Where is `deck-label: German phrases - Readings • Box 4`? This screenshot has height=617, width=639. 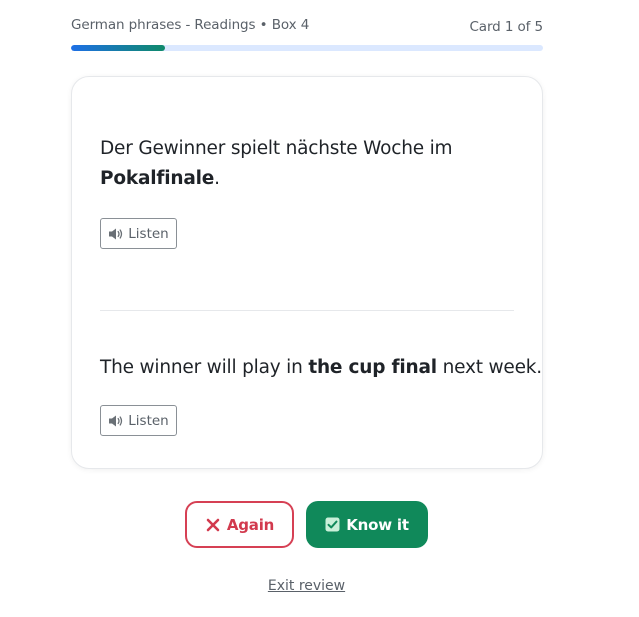
deck-label: German phrases - Readings • Box 4 is located at coordinates (190, 25).